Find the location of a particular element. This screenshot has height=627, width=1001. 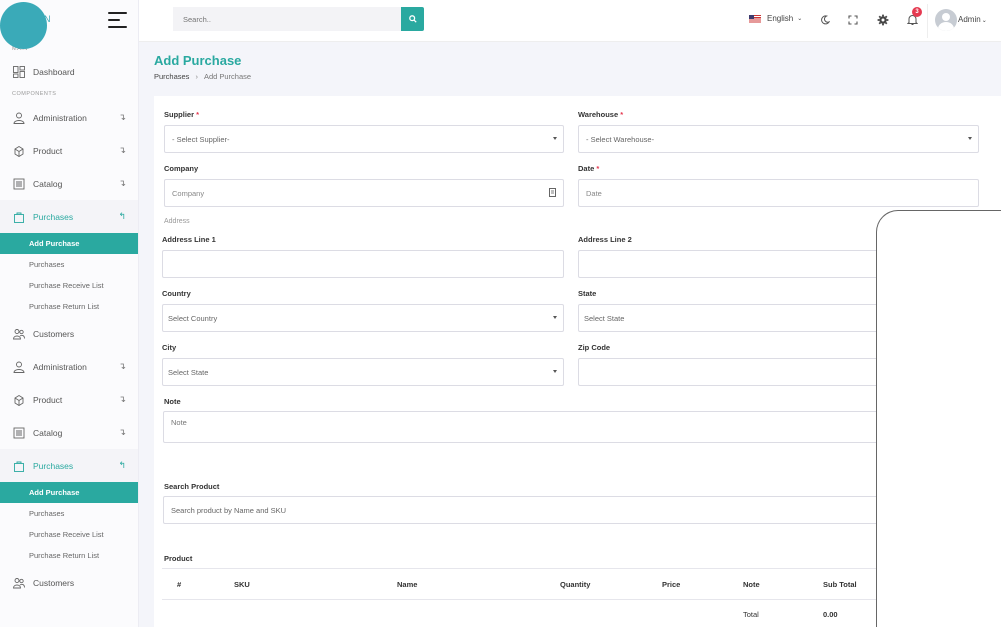

address-line-2-label: Address Line 2 is located at coordinates (605, 239).